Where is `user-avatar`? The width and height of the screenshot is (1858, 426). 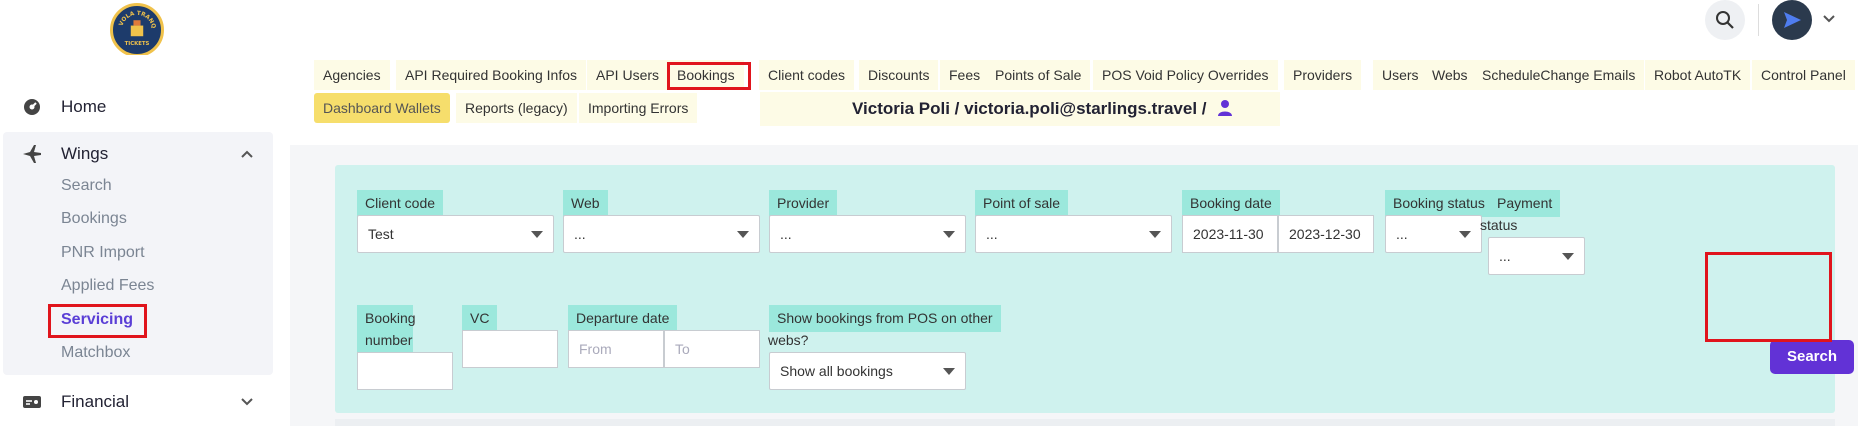
user-avatar is located at coordinates (1792, 20).